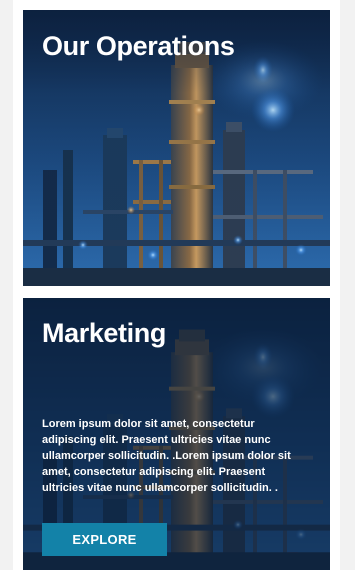  I want to click on card-title: Marketing, so click(104, 333).